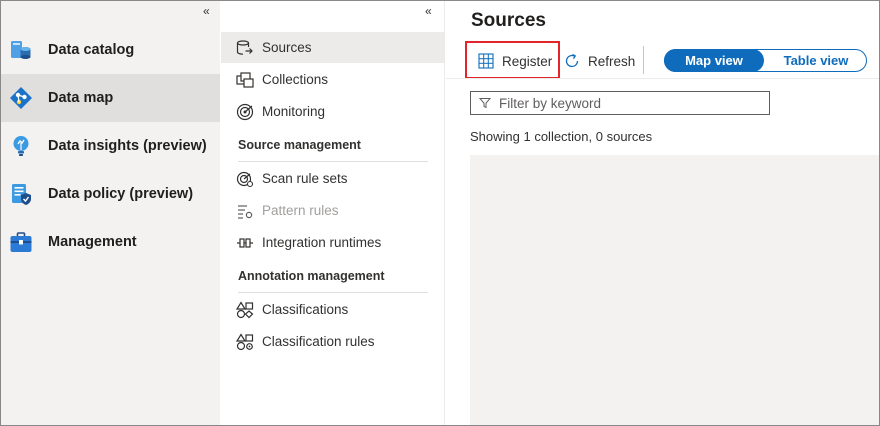  I want to click on management-icon, so click(21, 242).